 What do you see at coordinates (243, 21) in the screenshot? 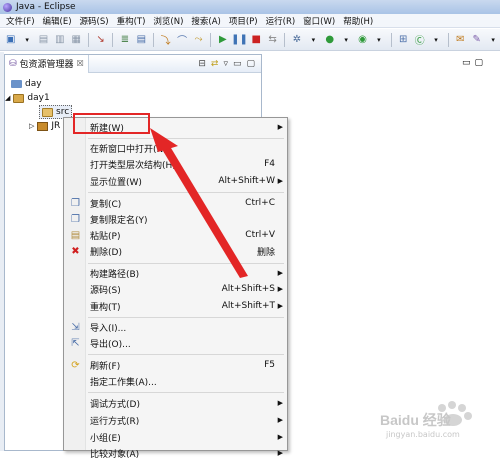
I see `menu-project: 项目(P)` at bounding box center [243, 21].